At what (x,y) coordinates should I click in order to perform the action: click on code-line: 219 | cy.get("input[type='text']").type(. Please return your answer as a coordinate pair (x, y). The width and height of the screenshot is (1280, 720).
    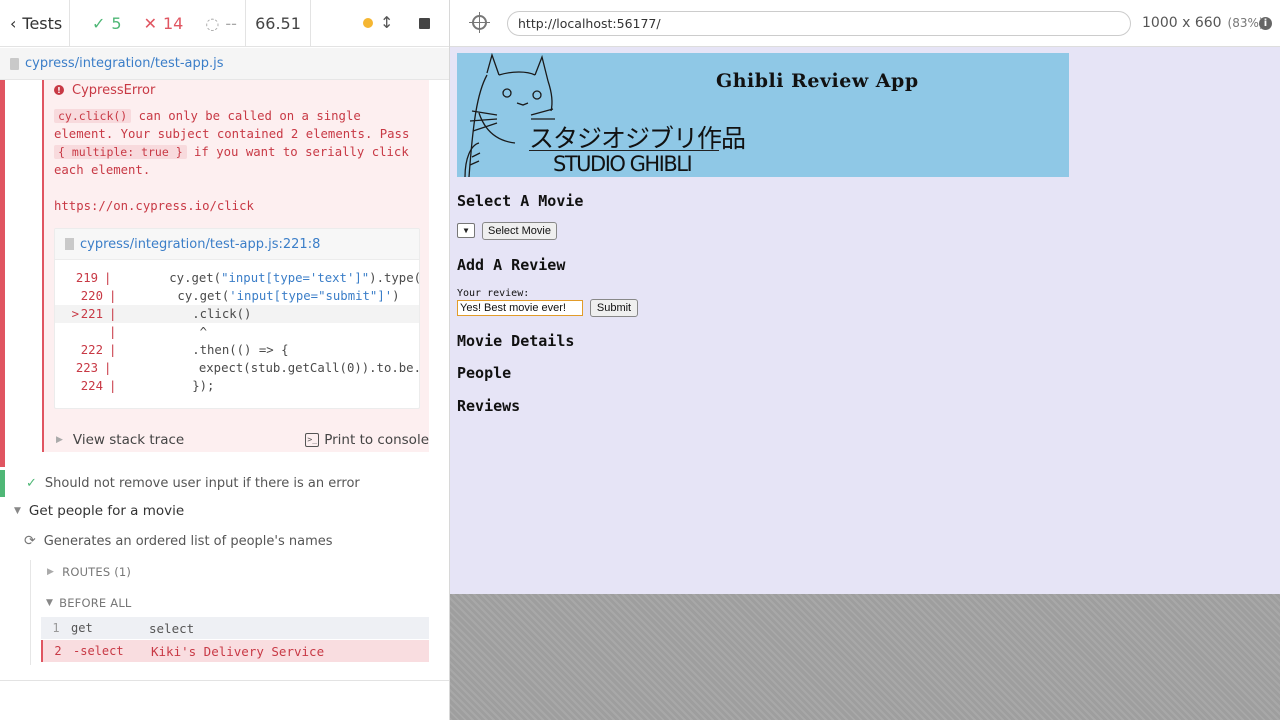
    Looking at the image, I should click on (237, 278).